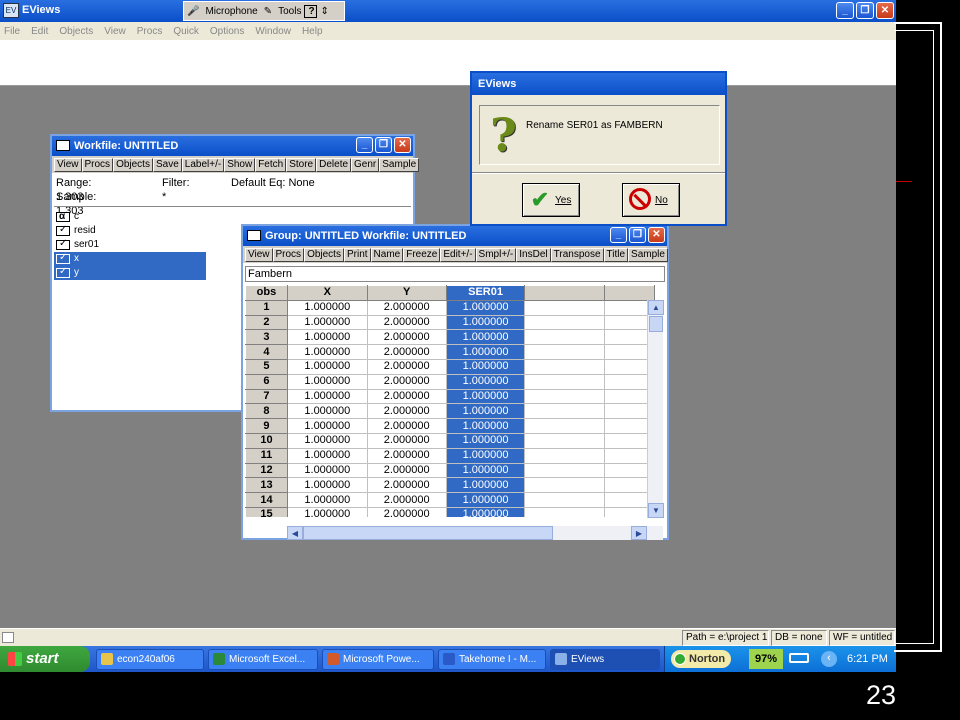  What do you see at coordinates (301, 164) in the screenshot?
I see `store-button: Store` at bounding box center [301, 164].